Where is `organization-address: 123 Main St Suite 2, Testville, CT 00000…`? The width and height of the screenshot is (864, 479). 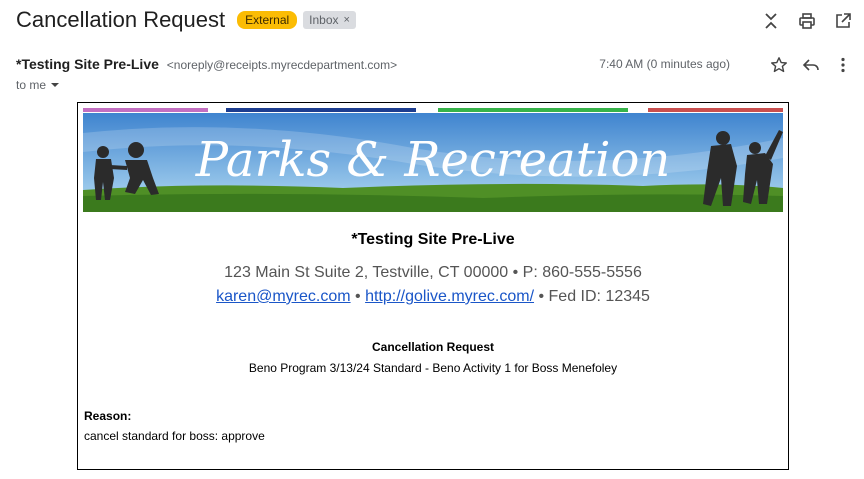
organization-address: 123 Main St Suite 2, Testville, CT 00000… is located at coordinates (433, 272).